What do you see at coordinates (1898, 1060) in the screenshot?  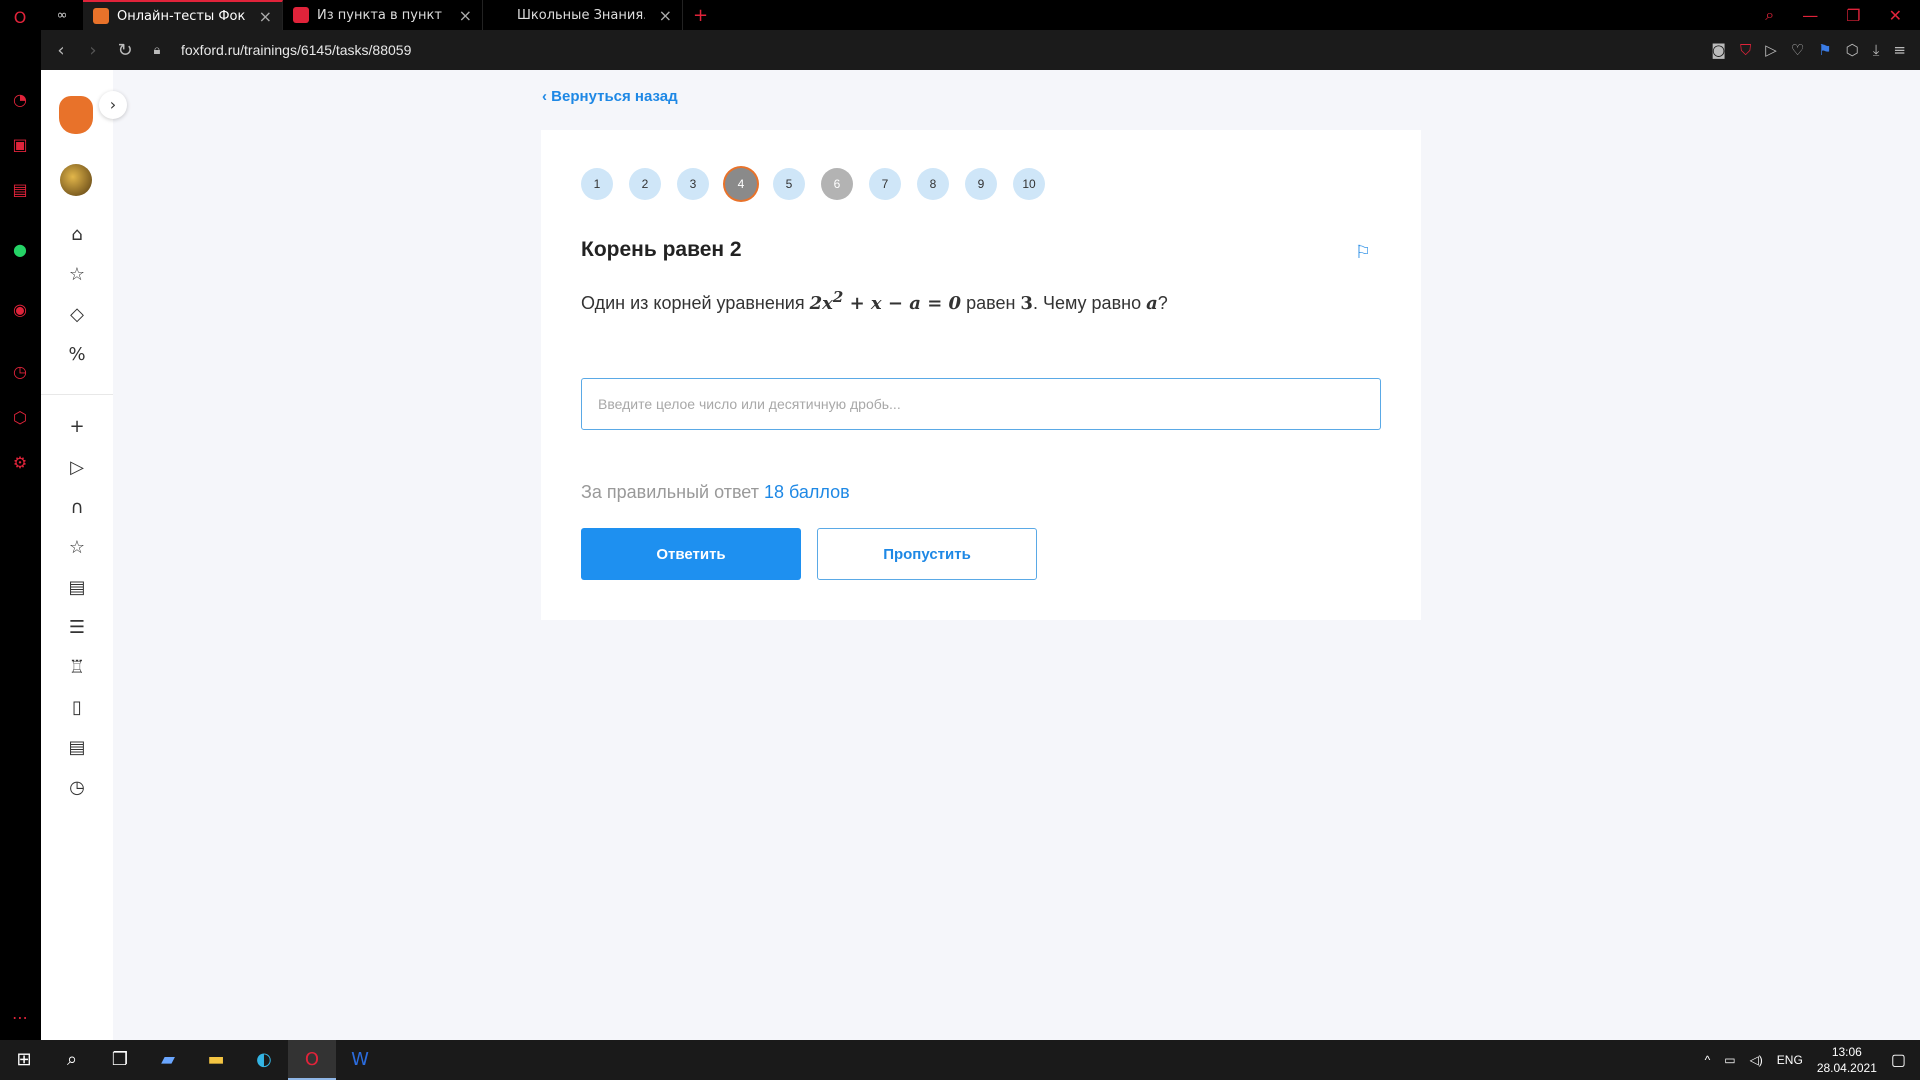 I see `notifications-icon: ▢` at bounding box center [1898, 1060].